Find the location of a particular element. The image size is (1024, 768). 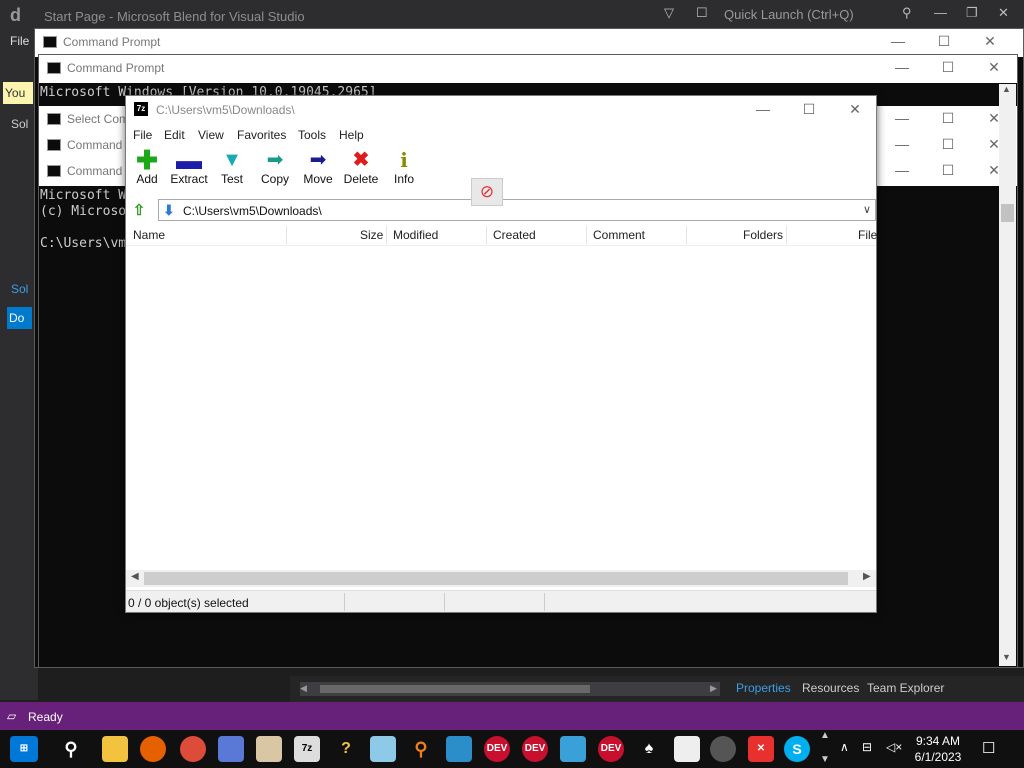

up-folder-icon: ⇧ is located at coordinates (139, 210).